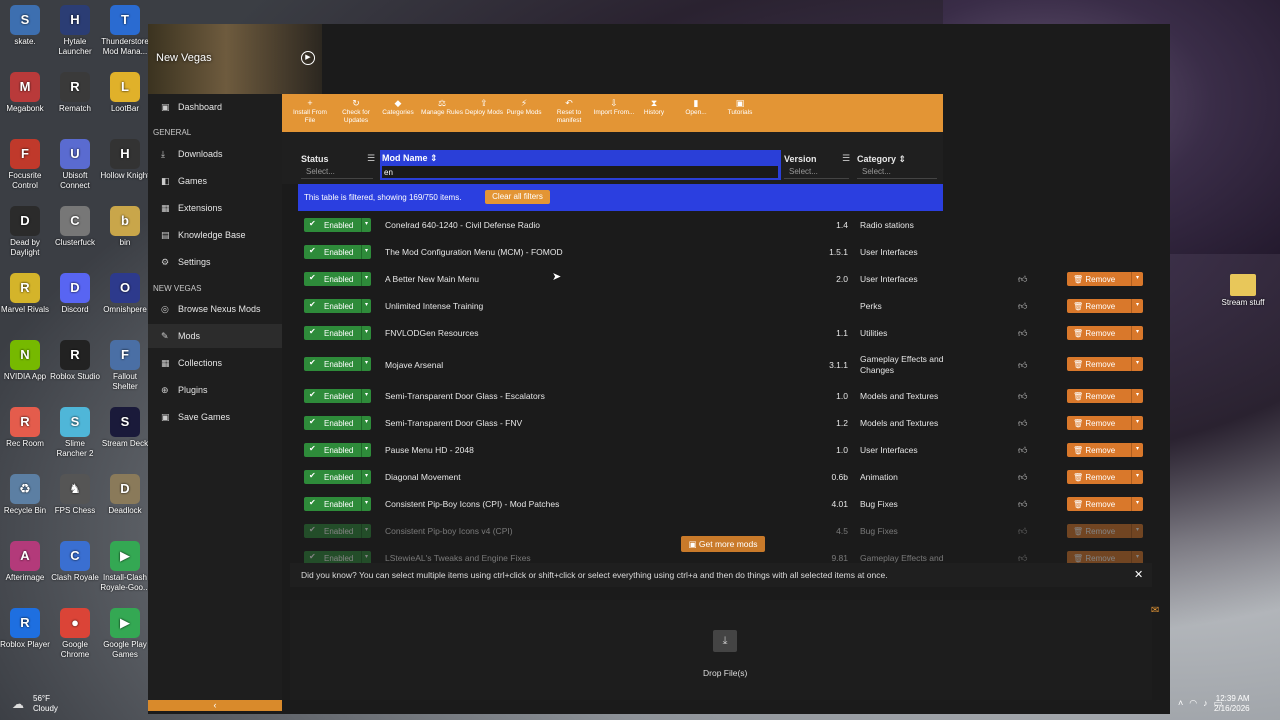 This screenshot has width=1280, height=720. What do you see at coordinates (45, 704) in the screenshot?
I see `taskbar-weather: 56°F Cloudy` at bounding box center [45, 704].